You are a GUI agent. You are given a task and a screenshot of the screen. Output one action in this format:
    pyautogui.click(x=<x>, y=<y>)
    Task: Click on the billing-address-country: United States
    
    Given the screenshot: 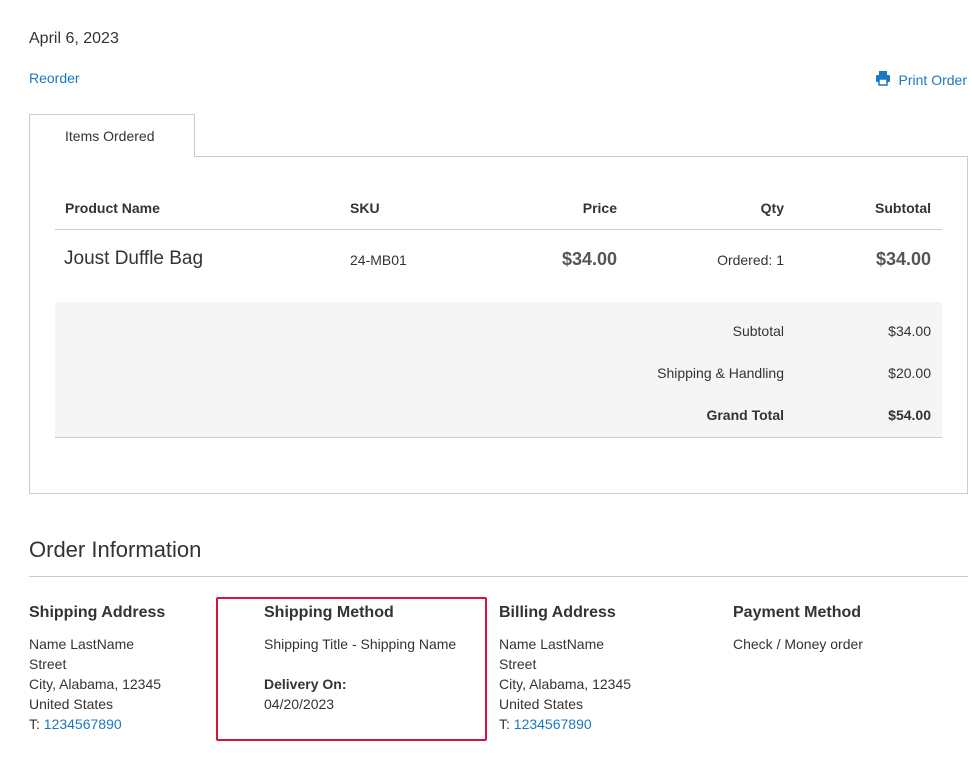 What is the action you would take?
    pyautogui.click(x=541, y=704)
    